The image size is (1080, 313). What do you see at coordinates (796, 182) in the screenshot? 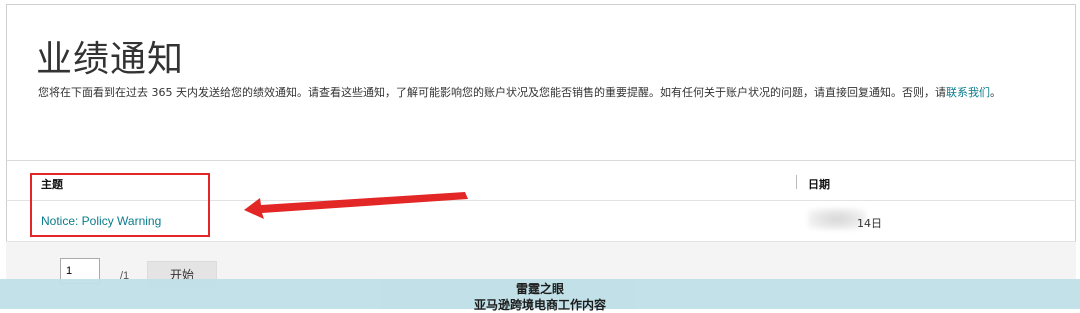
I see `column-divider` at bounding box center [796, 182].